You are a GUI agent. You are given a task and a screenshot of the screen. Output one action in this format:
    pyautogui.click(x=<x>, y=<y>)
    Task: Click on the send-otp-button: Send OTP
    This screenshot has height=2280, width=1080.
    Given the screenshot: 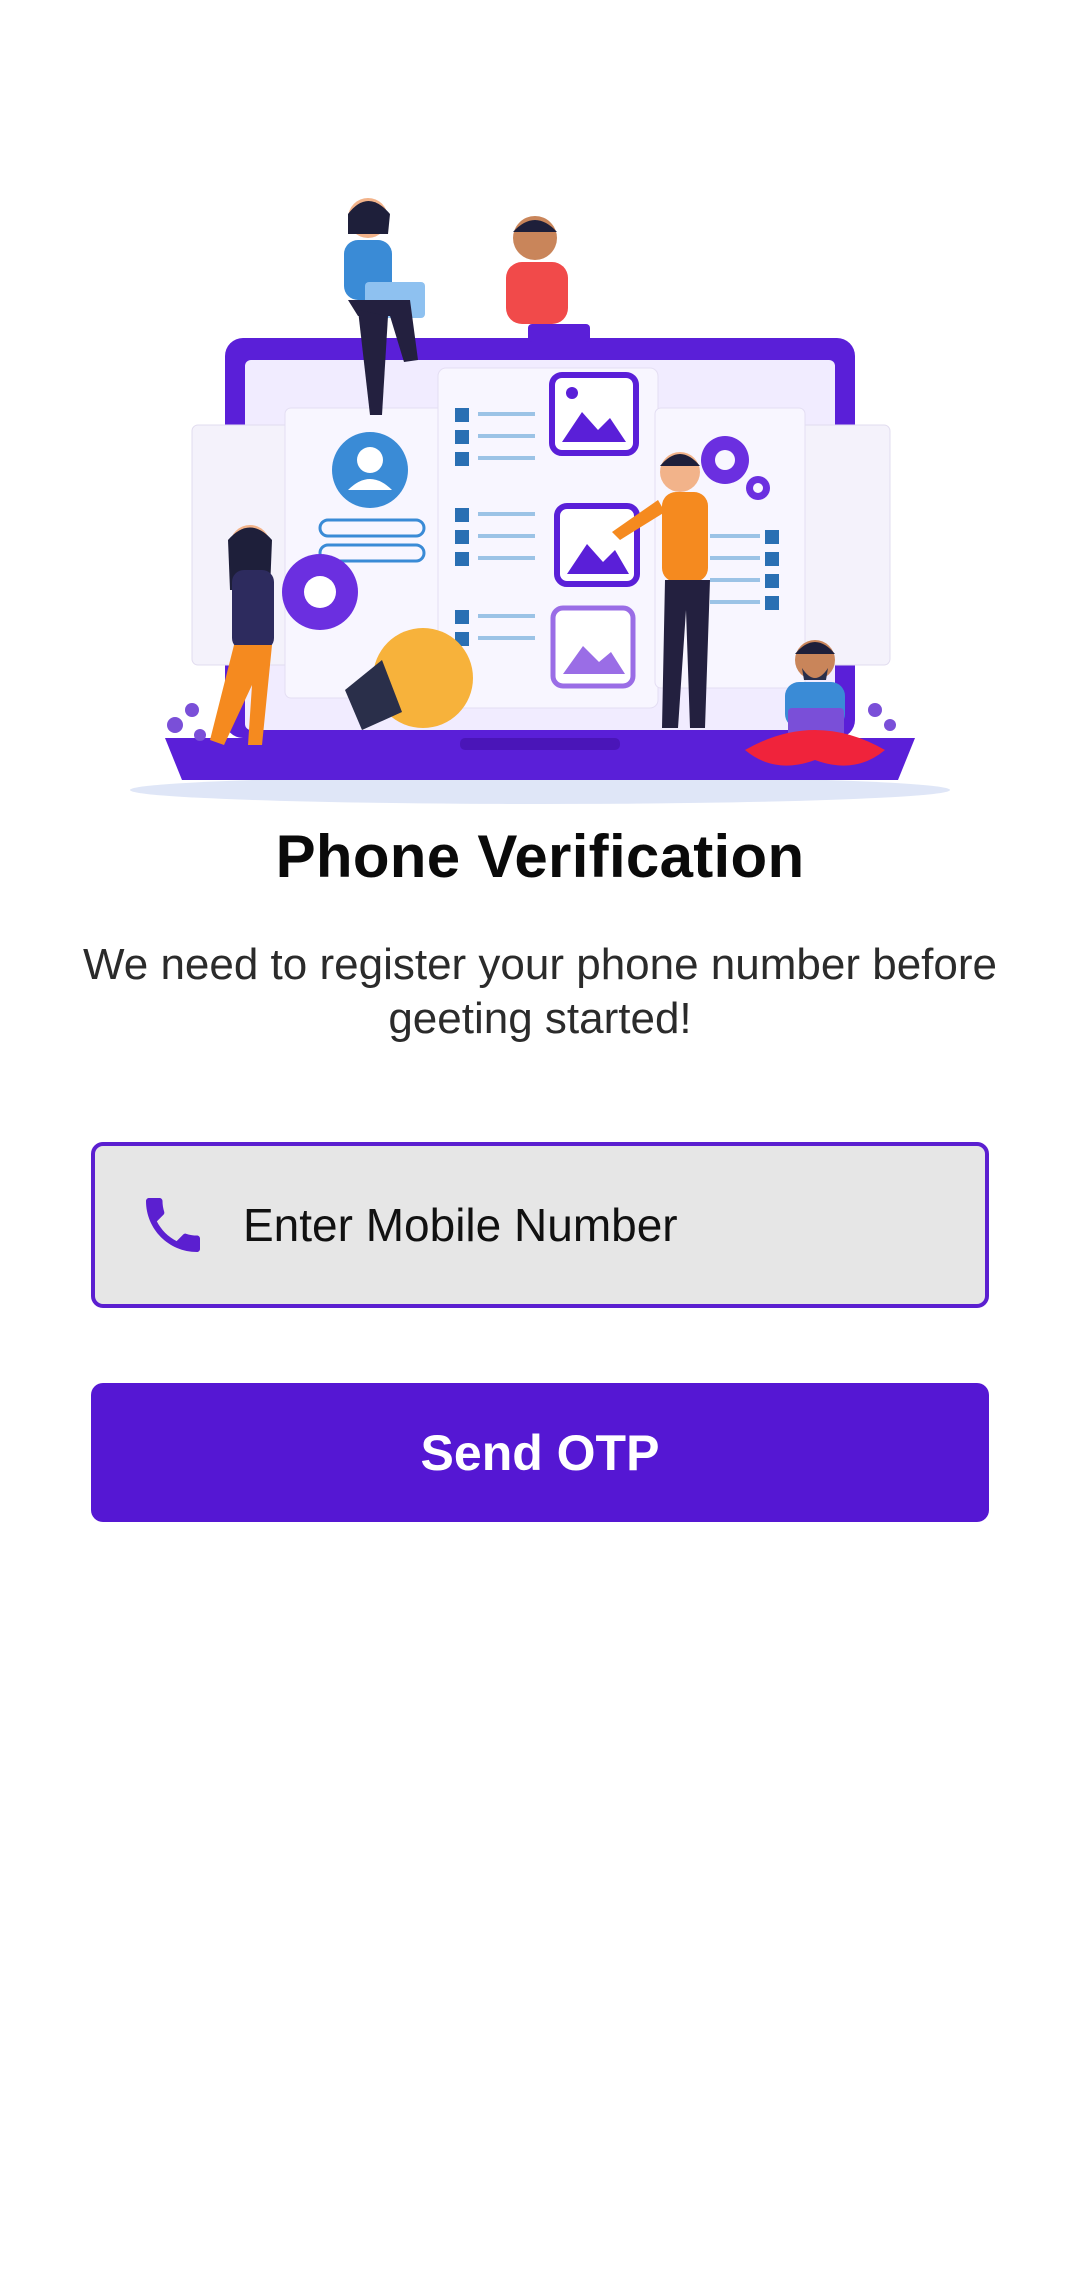 What is the action you would take?
    pyautogui.click(x=540, y=1452)
    